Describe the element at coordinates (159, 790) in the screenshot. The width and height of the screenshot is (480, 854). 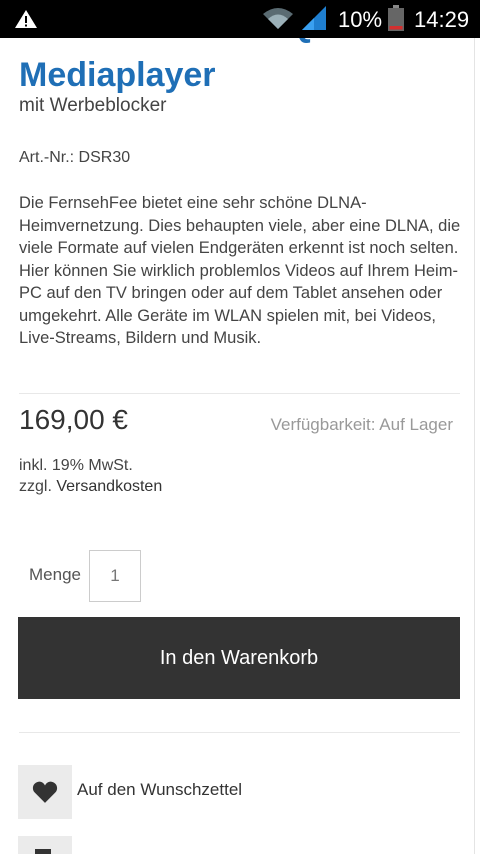
I see `wishlist-label: Auf den Wunschzettel` at that location.